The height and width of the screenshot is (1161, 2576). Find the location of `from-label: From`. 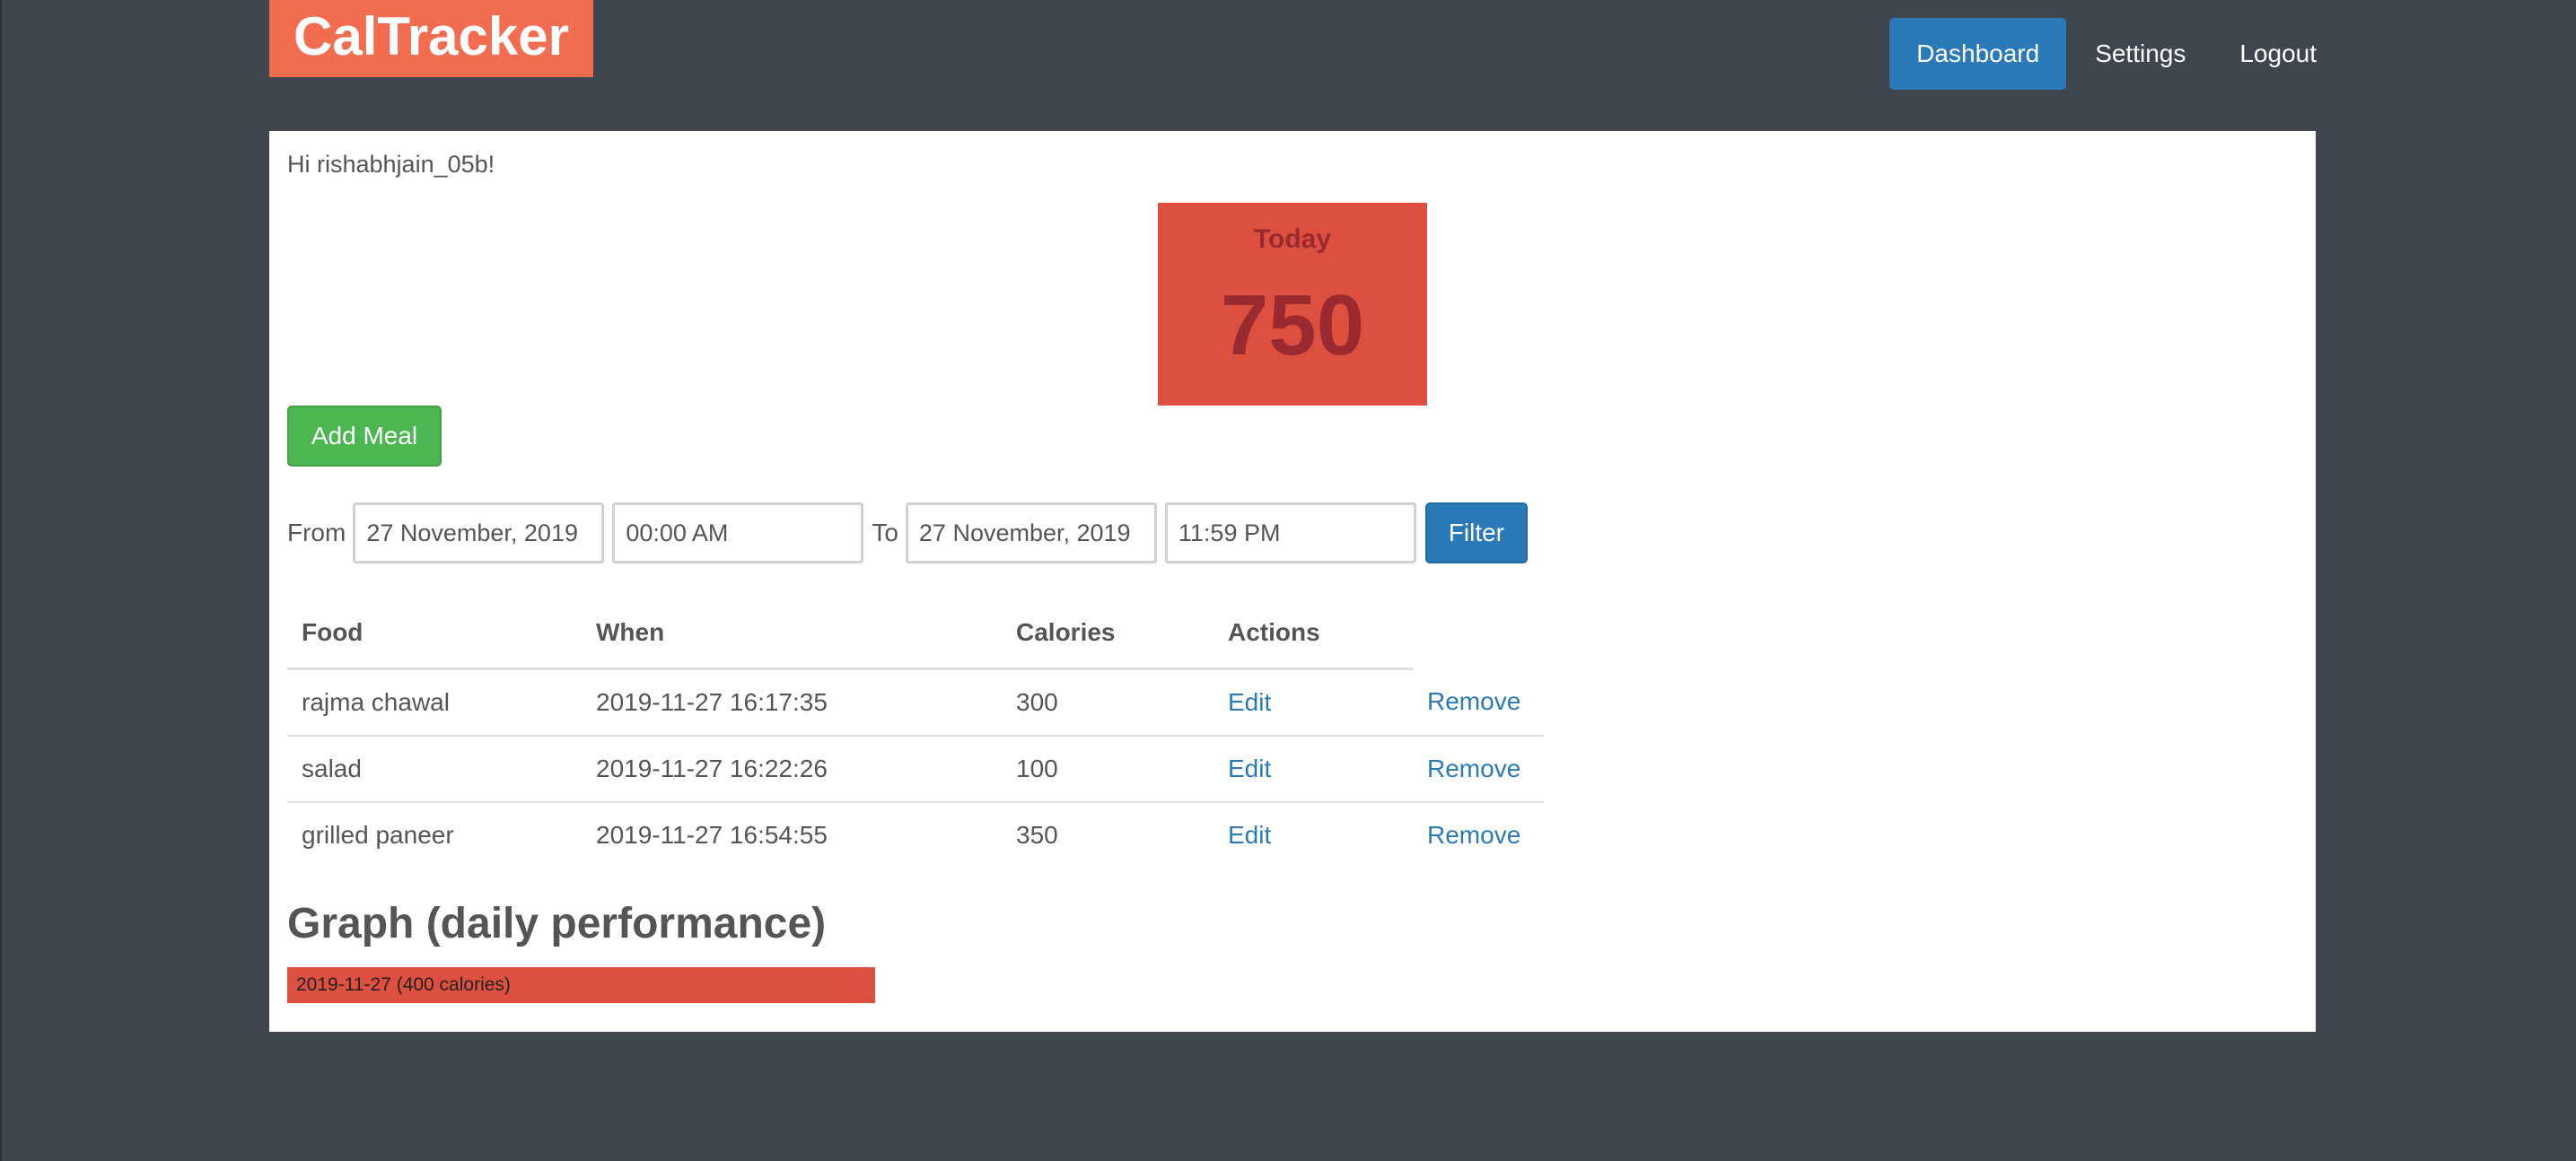

from-label: From is located at coordinates (316, 532).